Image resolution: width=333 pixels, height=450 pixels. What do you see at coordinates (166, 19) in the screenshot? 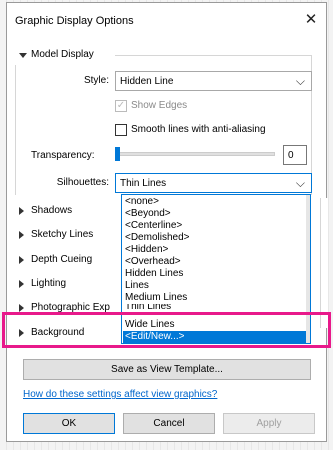
I see `title-bar: Graphic Display Options ✕` at bounding box center [166, 19].